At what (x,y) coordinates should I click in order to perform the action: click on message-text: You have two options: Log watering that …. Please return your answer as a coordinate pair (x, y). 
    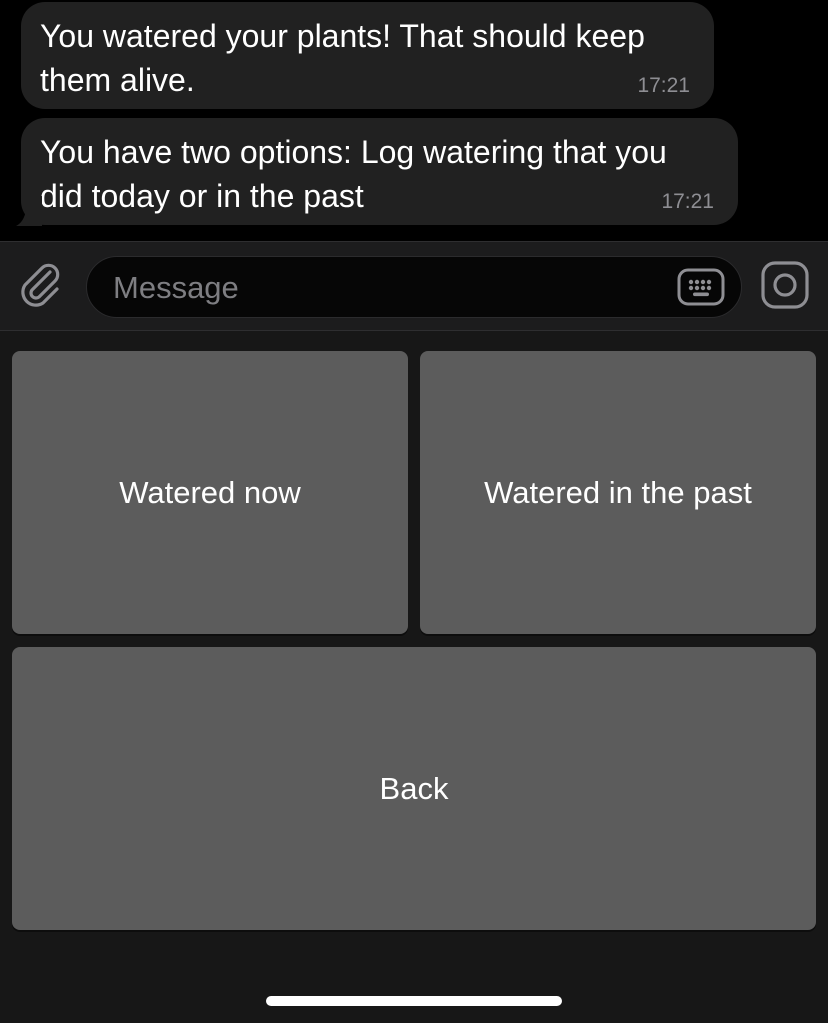
    Looking at the image, I should click on (353, 174).